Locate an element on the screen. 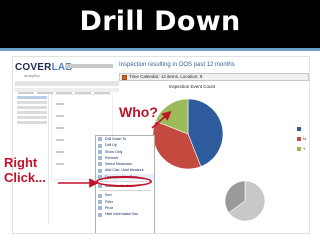 Image resolution: width=320 pixels, height=240 pixels. highlight-ellipse is located at coordinates (124, 181).